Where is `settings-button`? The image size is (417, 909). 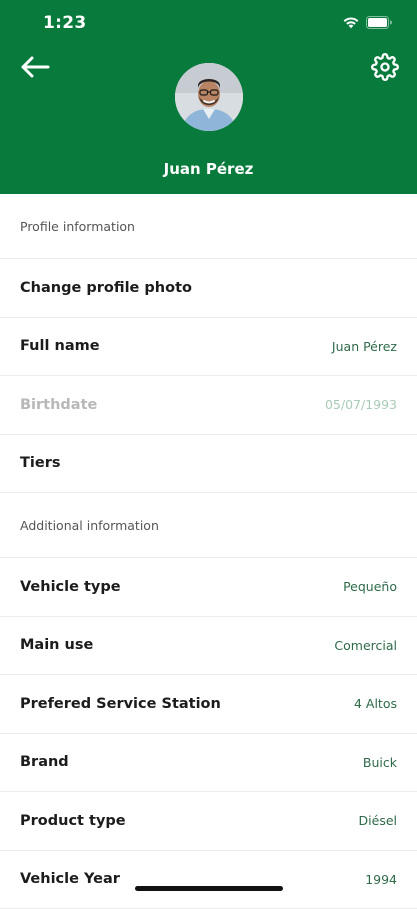 settings-button is located at coordinates (385, 67).